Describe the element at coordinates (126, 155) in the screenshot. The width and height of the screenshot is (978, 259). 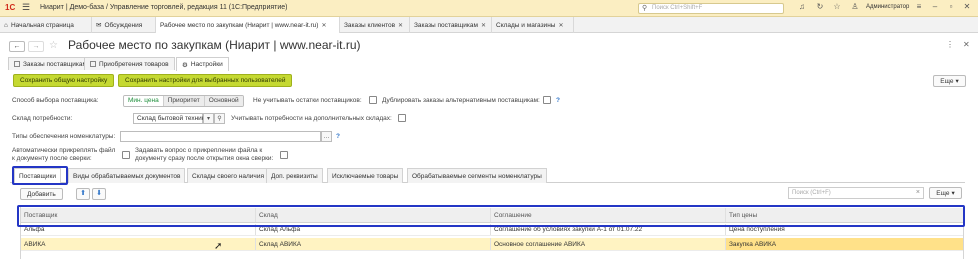
I see `auto-attach-checkbox` at that location.